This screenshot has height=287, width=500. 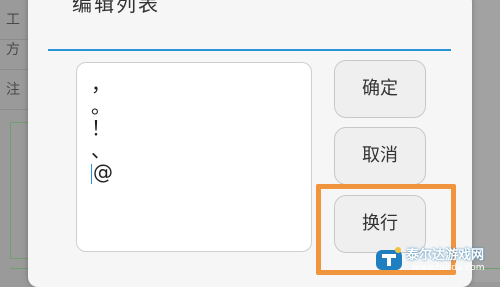 What do you see at coordinates (448, 268) in the screenshot?
I see `watermark-url: www.tairda.com` at bounding box center [448, 268].